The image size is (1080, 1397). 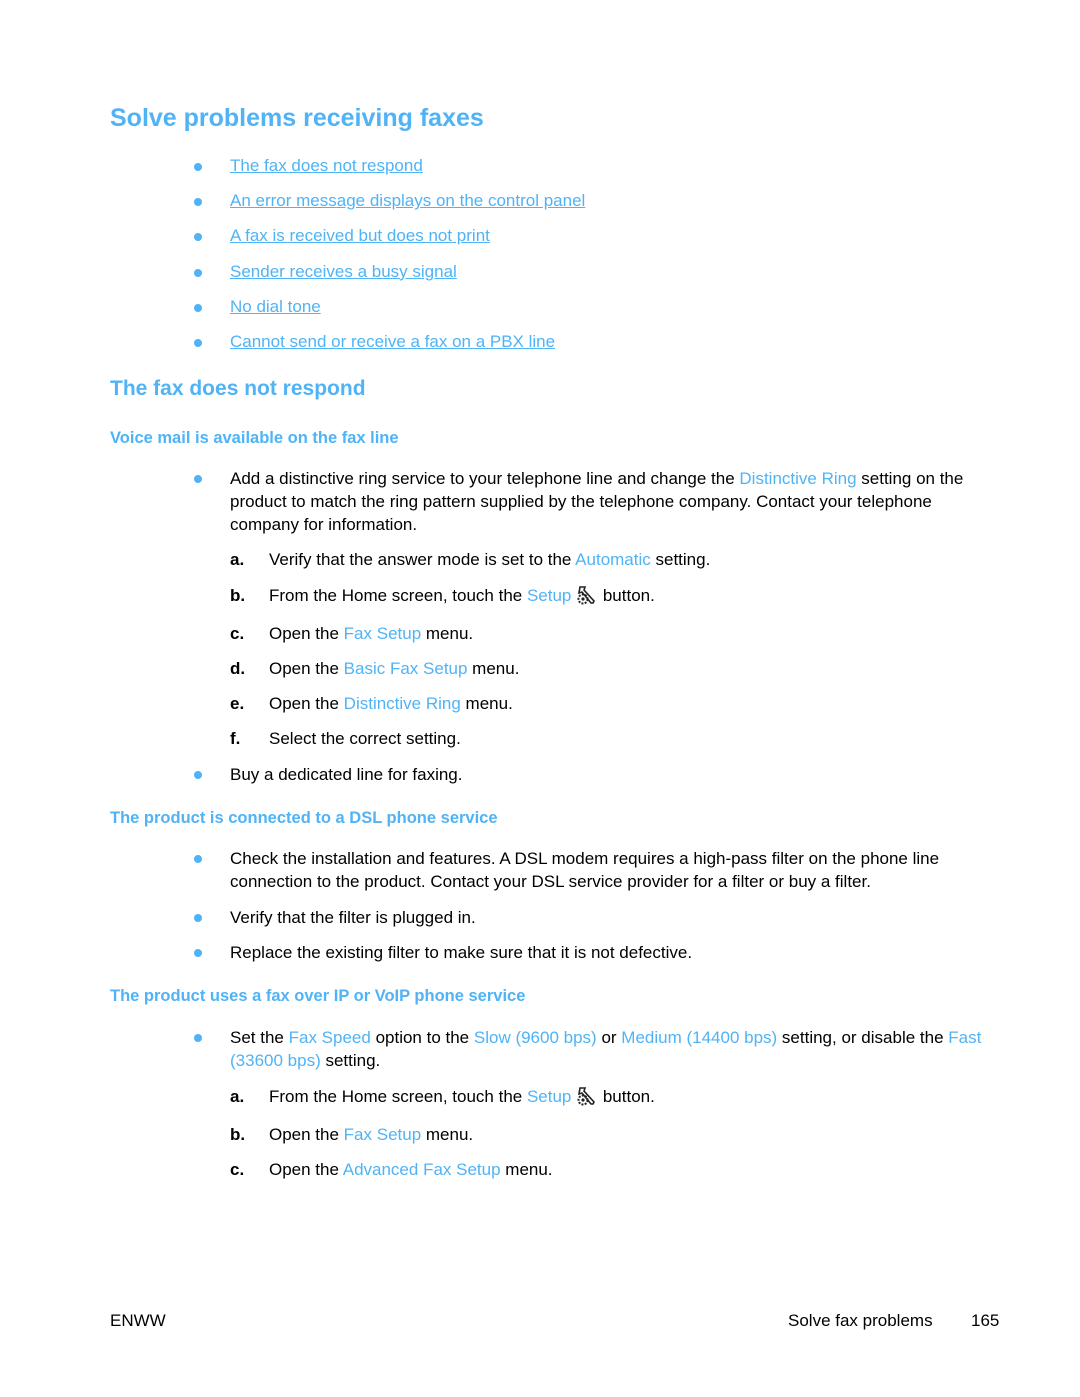 I want to click on toc-link: A fax is received but does not print, so click(x=360, y=235).